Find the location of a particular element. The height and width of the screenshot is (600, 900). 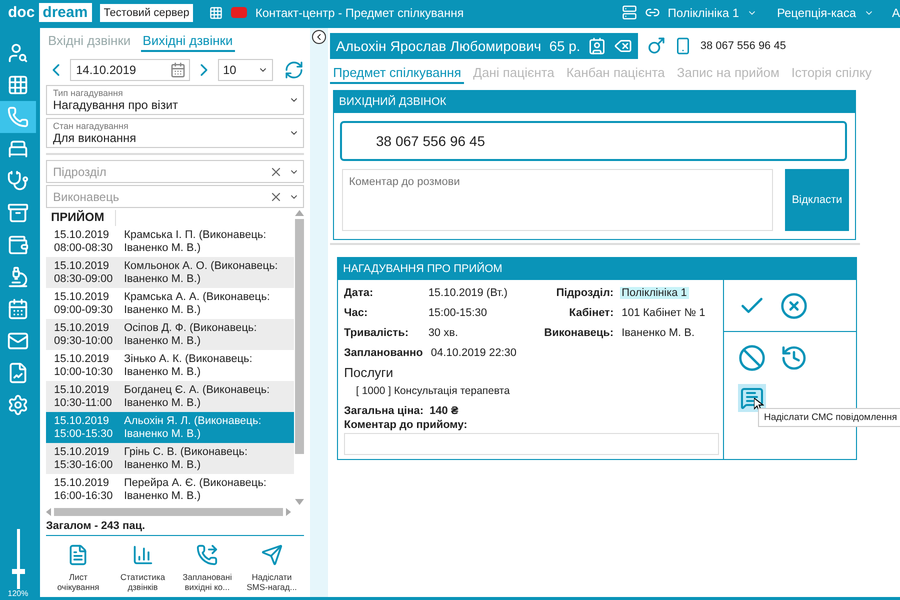

field-value: 101 Кабінет № 1 is located at coordinates (663, 313).